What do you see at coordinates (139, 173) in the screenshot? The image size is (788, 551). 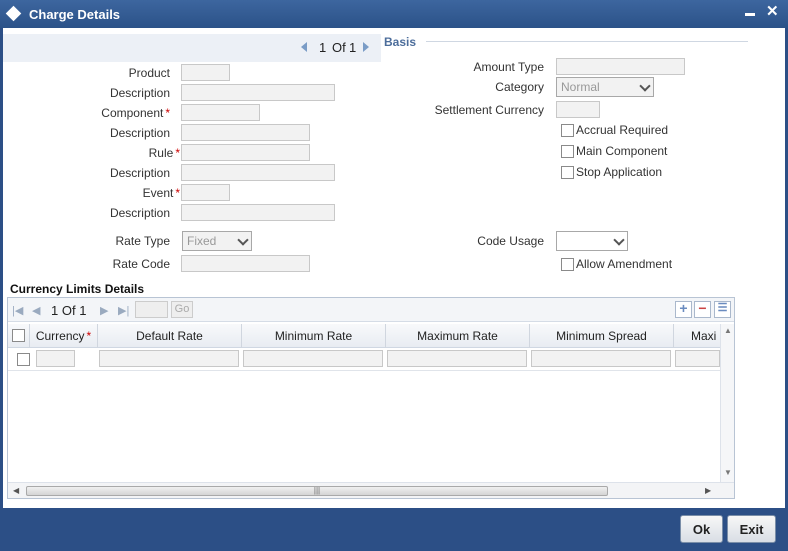 I see `rule-description-label: Description` at bounding box center [139, 173].